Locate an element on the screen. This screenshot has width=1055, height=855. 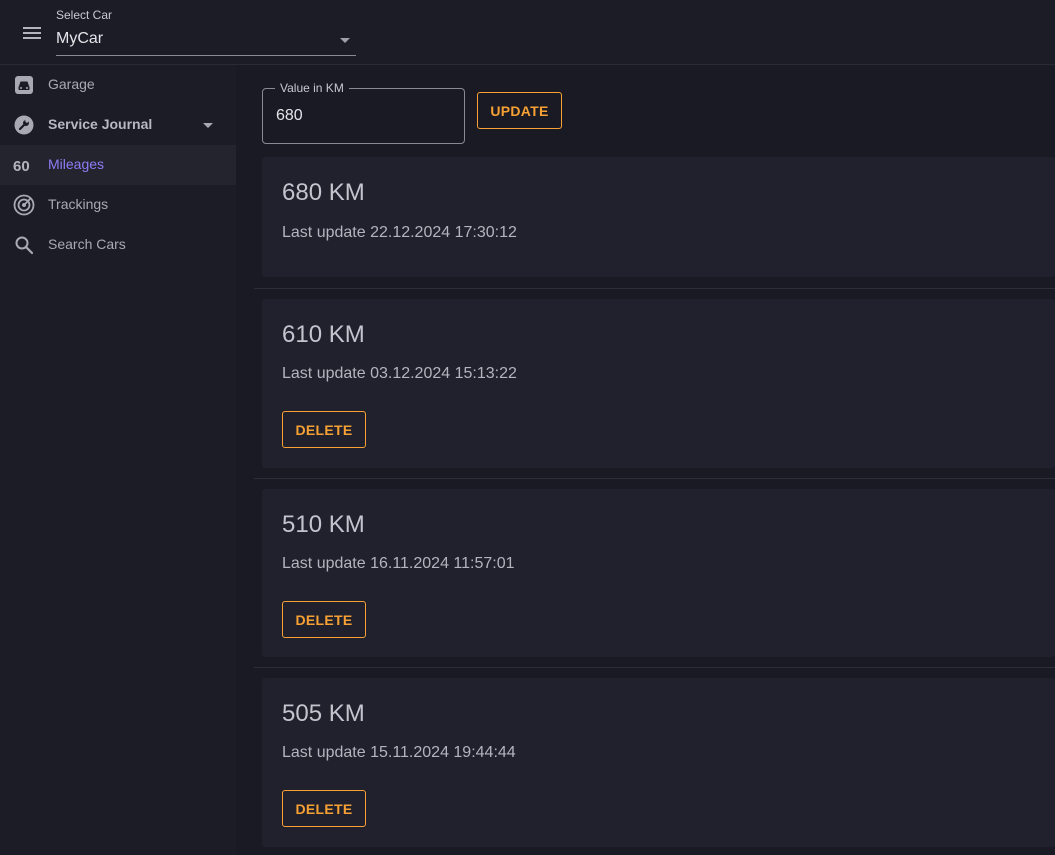
sidebar-item-service-journal: Service Journal is located at coordinates (118, 125).